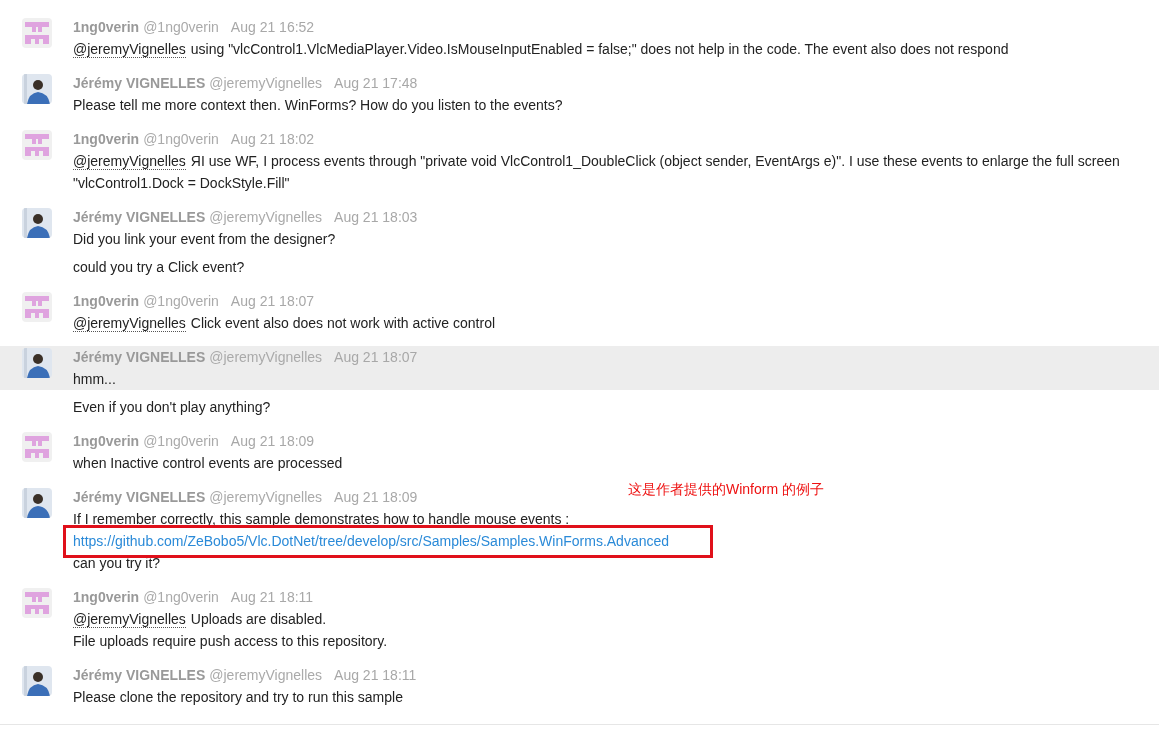 This screenshot has width=1159, height=740. I want to click on message-text: Did you link your event from the designer?, so click(204, 239).